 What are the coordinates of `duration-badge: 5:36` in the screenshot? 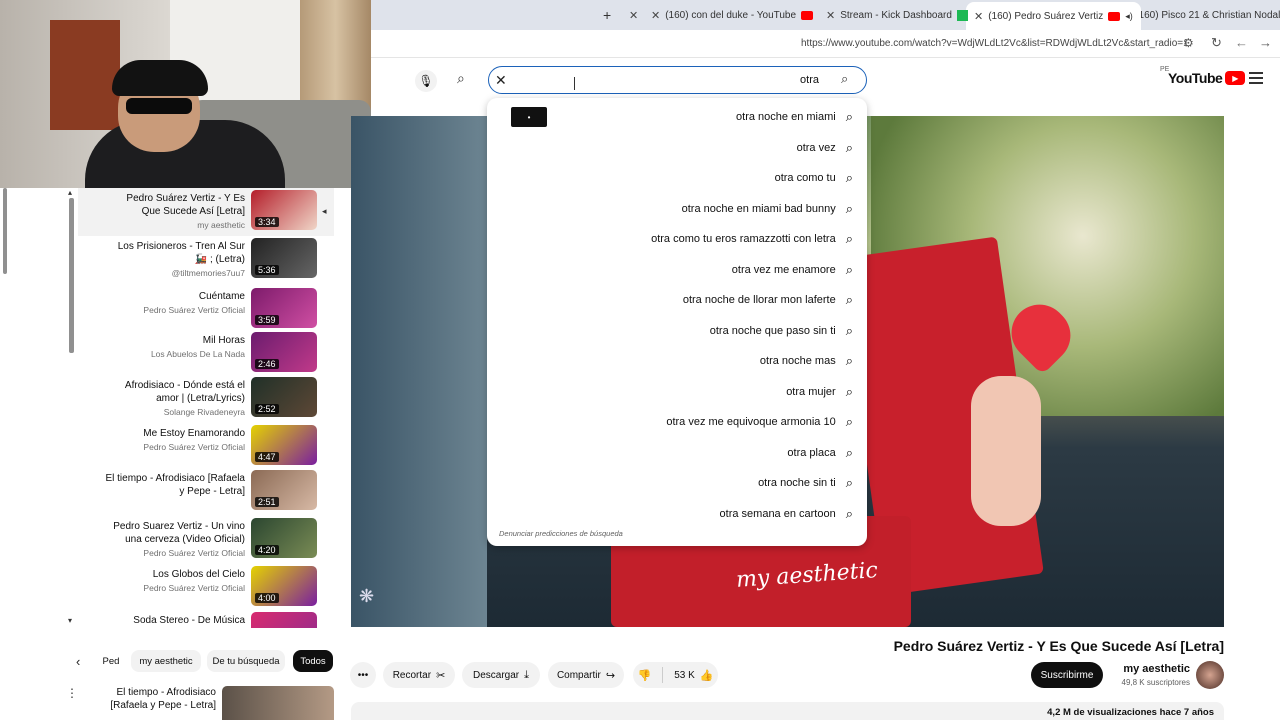 It's located at (267, 270).